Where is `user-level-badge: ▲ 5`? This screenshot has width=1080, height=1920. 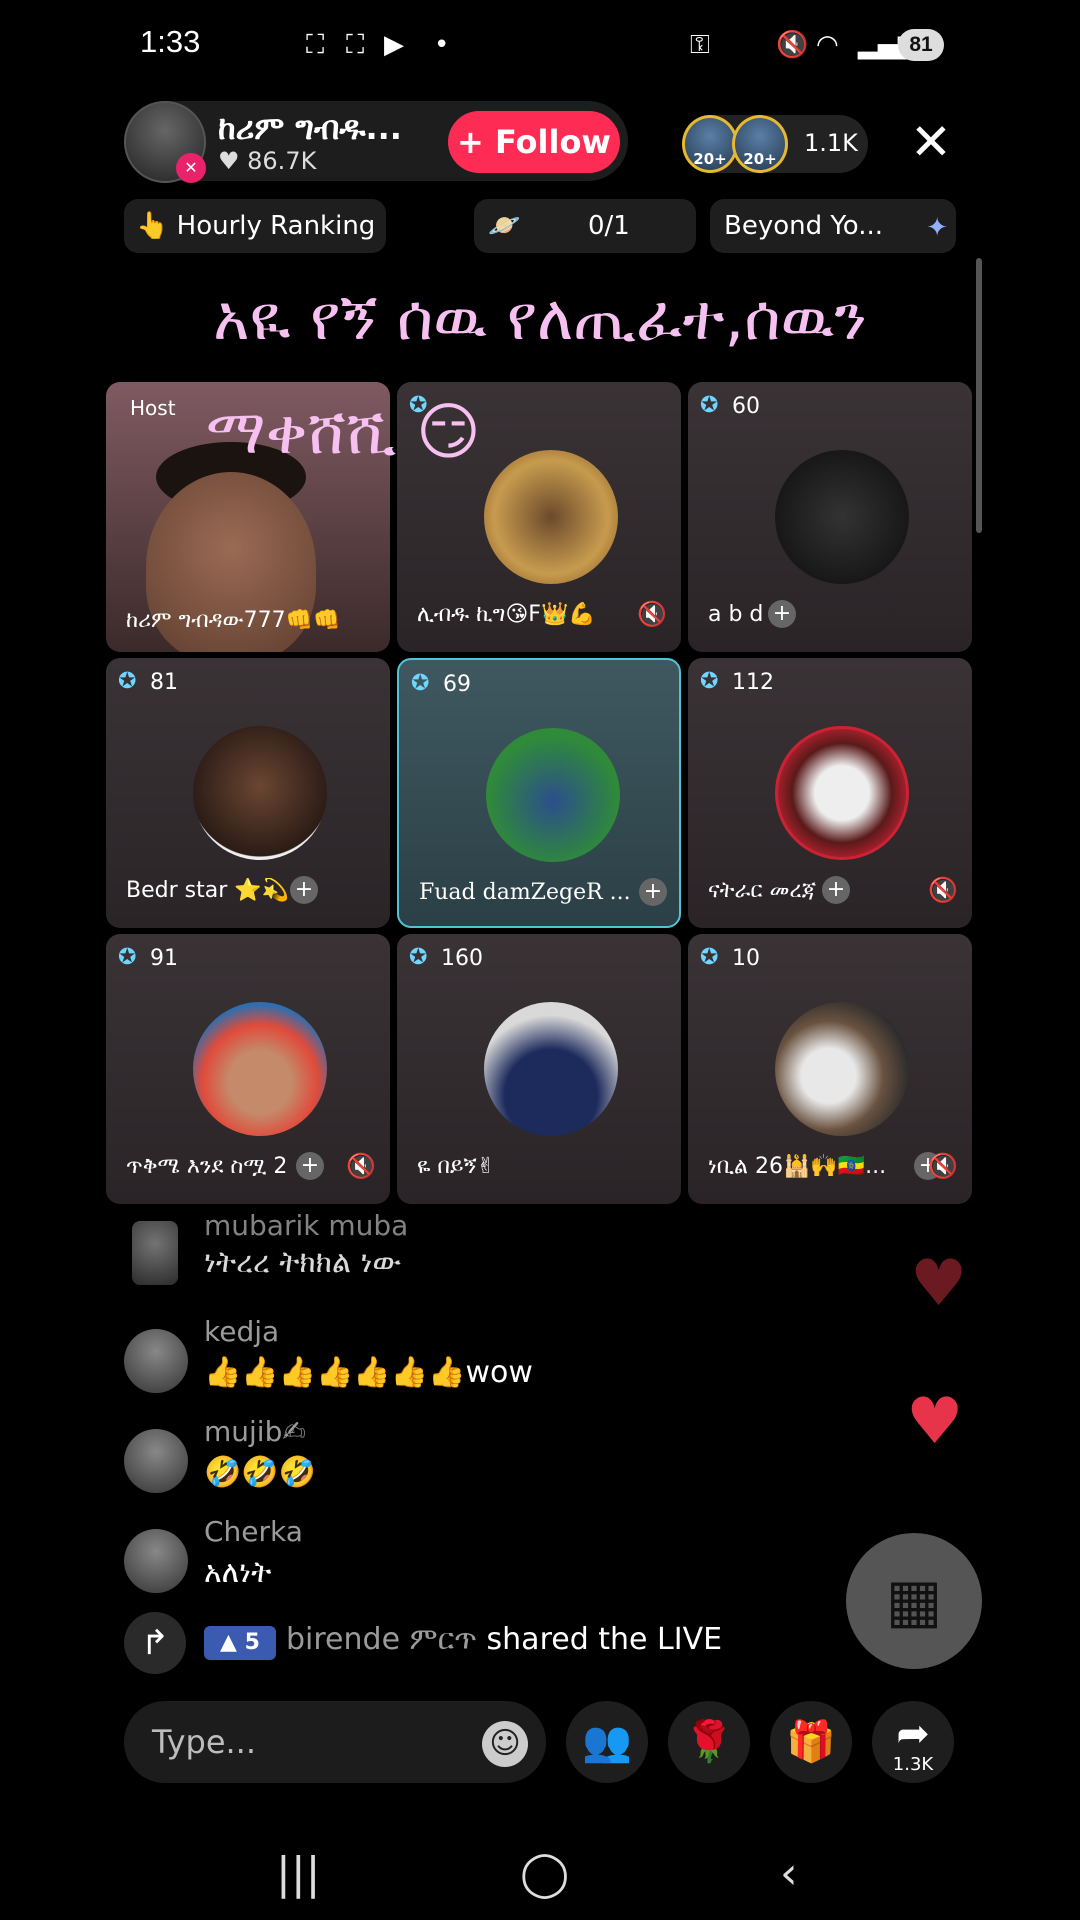 user-level-badge: ▲ 5 is located at coordinates (240, 1643).